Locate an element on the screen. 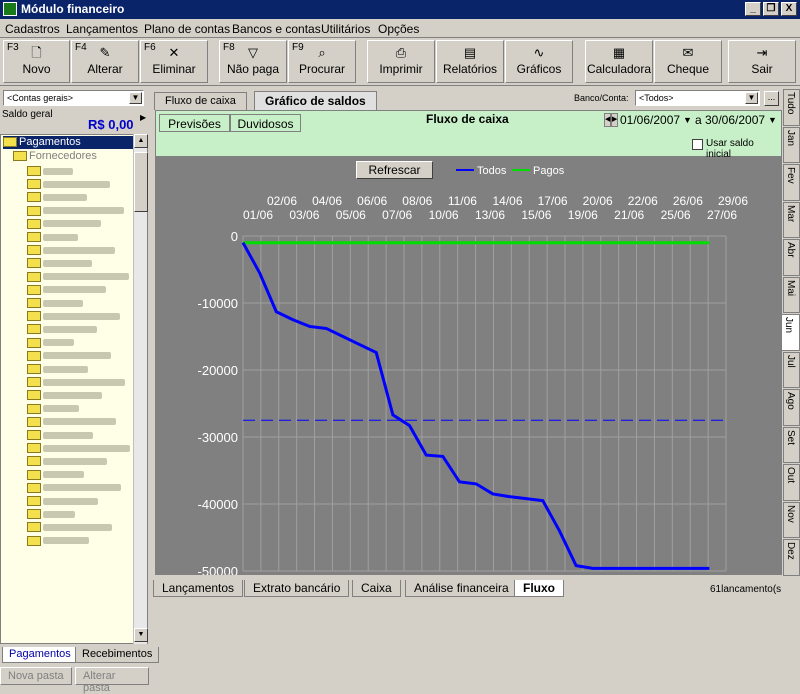 The height and width of the screenshot is (694, 800). calculadora-button: ▦ Calculadora is located at coordinates (619, 61).